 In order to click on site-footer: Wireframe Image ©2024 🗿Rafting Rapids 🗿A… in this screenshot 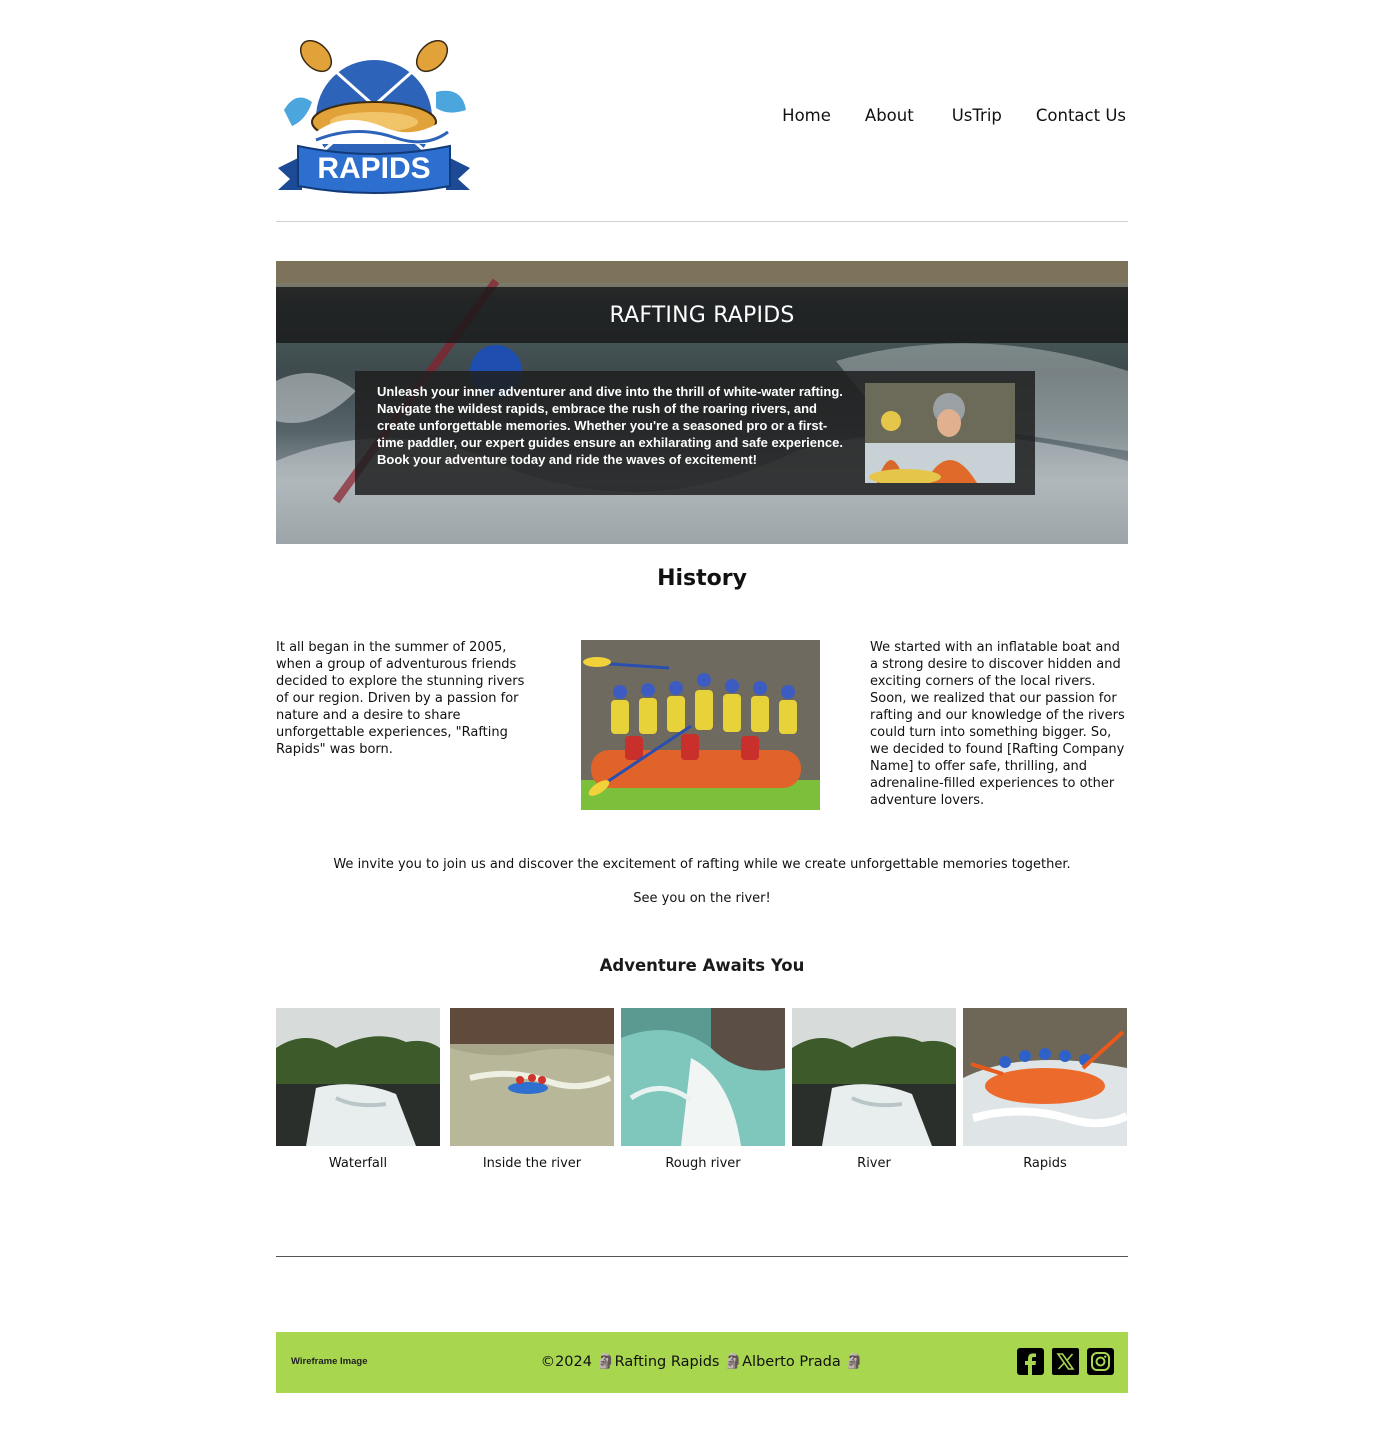, I will do `click(702, 1362)`.